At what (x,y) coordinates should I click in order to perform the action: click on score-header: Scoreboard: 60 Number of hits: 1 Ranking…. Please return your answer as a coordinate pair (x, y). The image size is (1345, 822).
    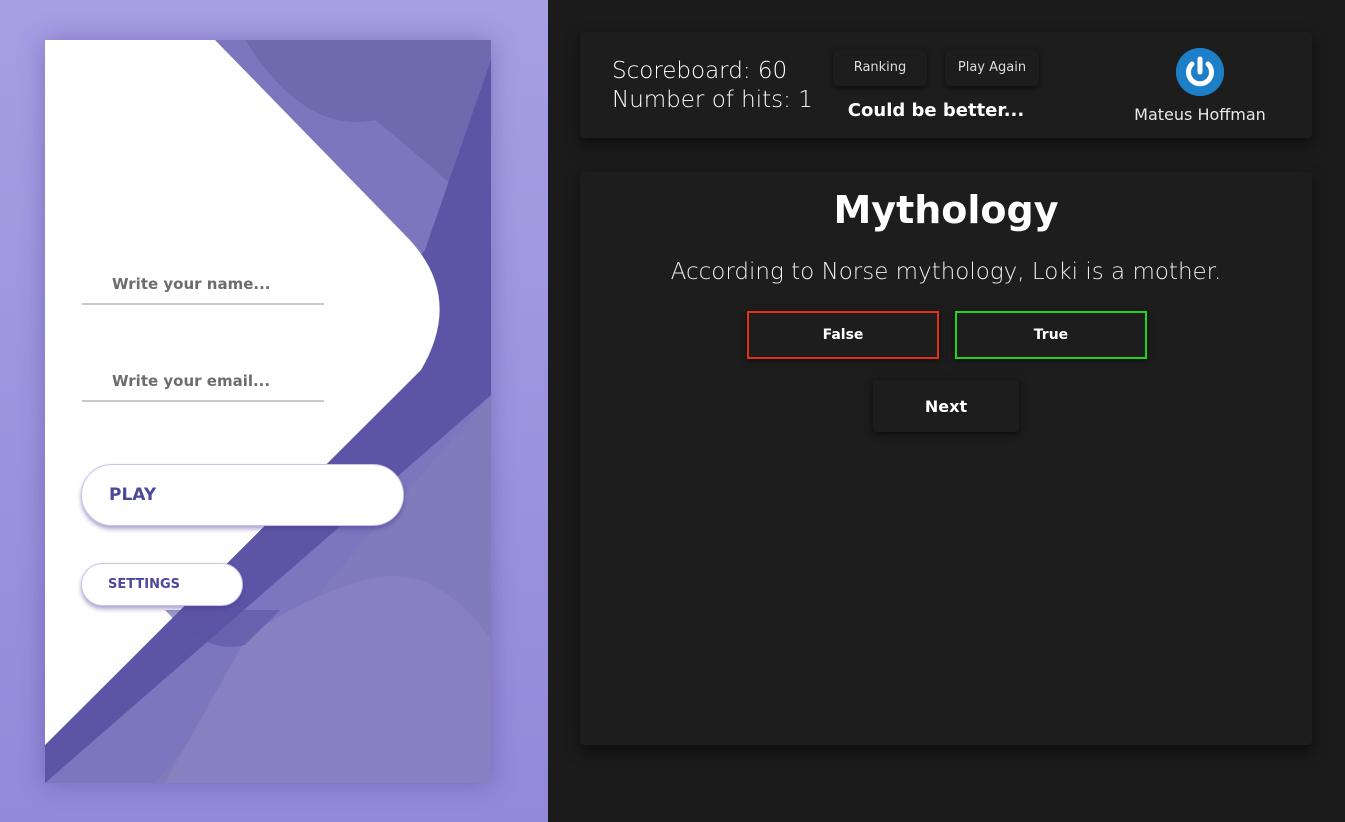
    Looking at the image, I should click on (946, 85).